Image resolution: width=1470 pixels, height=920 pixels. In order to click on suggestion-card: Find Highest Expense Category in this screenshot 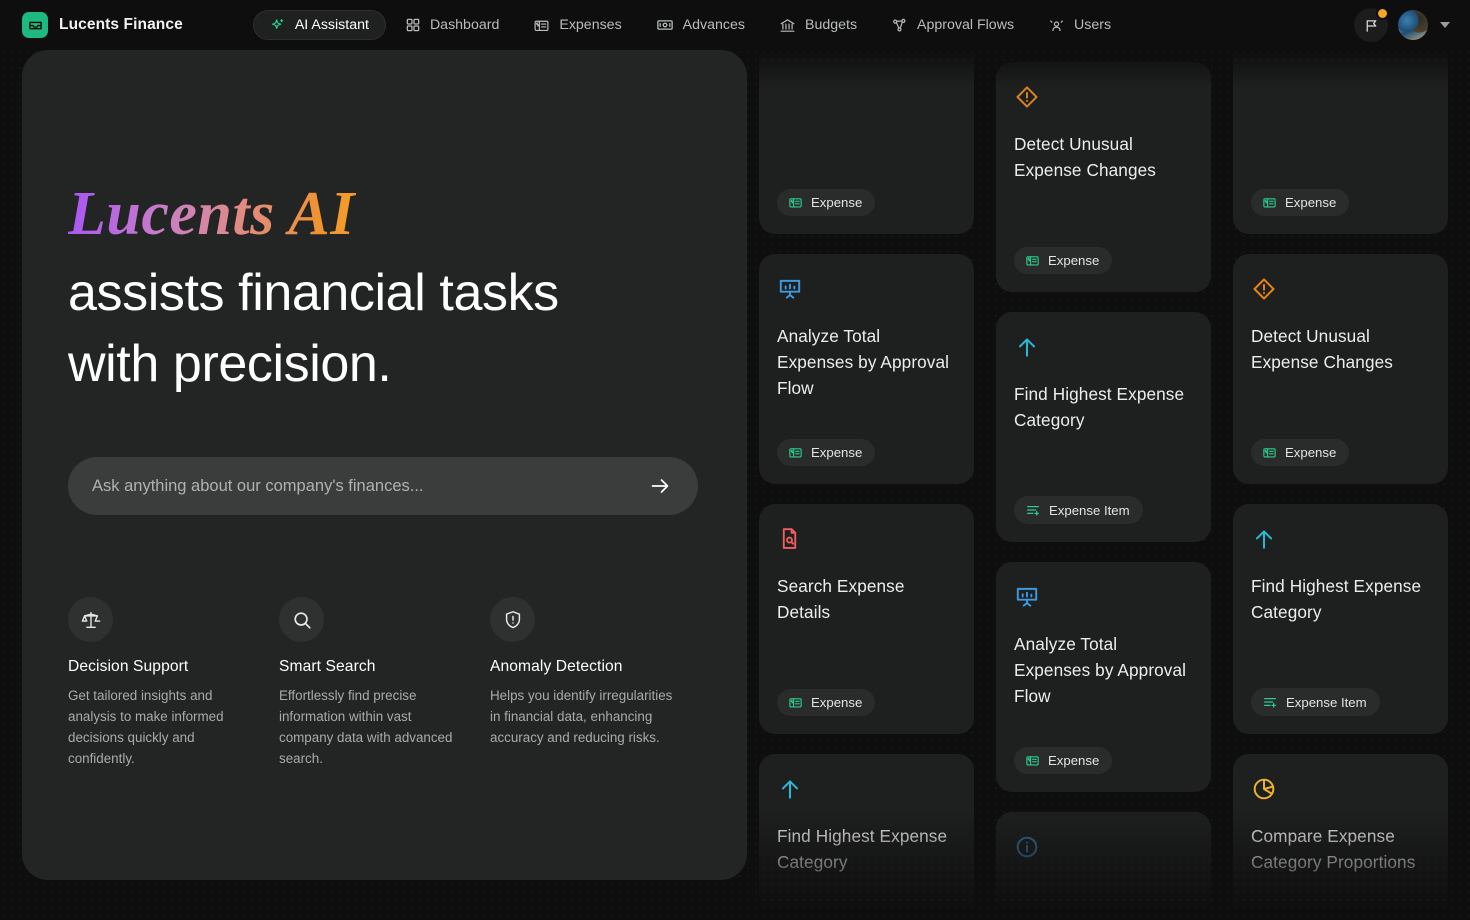, I will do `click(866, 837)`.